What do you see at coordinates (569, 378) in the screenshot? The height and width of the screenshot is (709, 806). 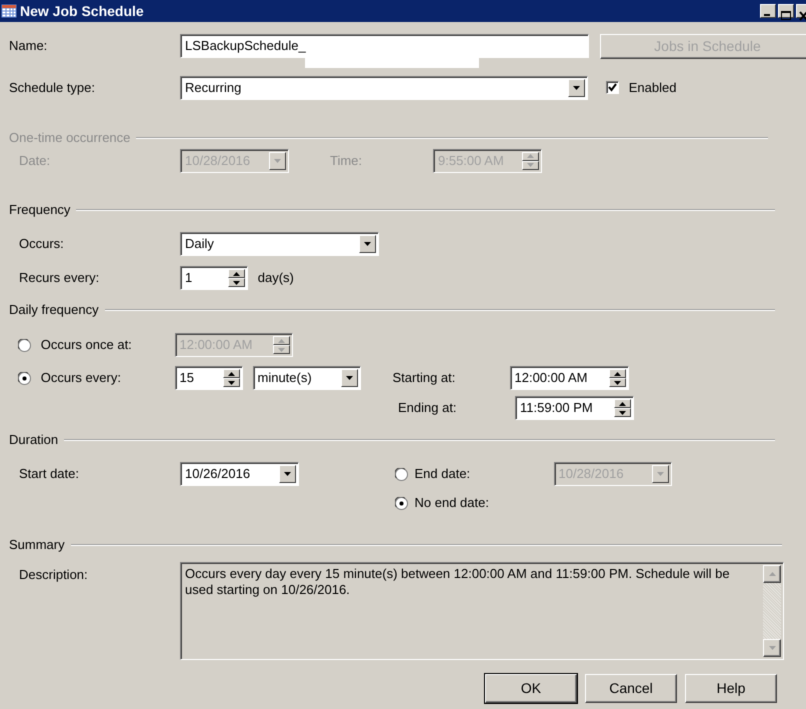 I see `time-spinner: 12:00:00 AM` at bounding box center [569, 378].